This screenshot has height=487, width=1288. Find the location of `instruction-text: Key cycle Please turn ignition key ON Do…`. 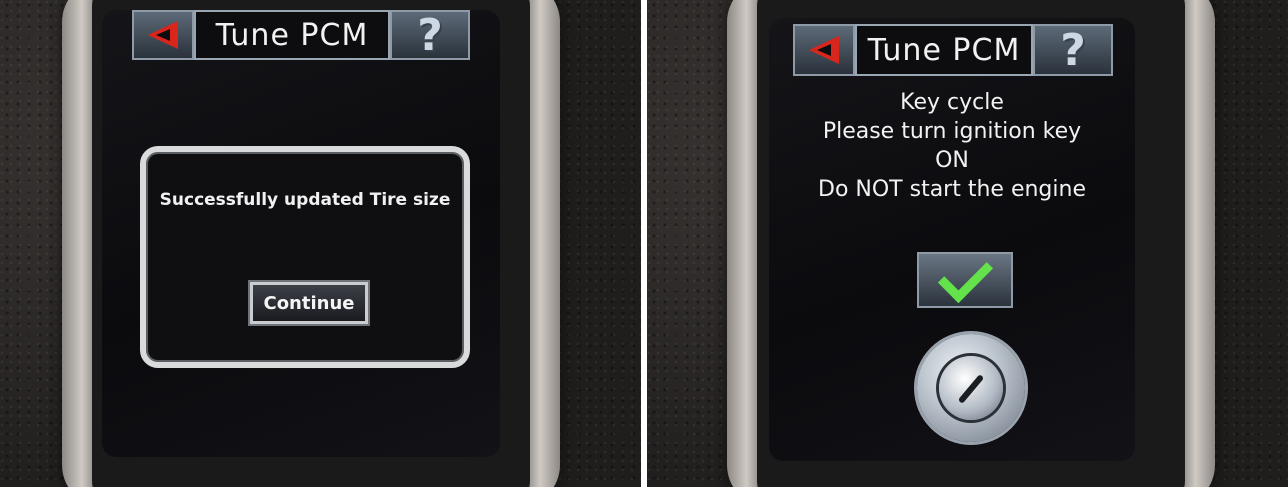

instruction-text: Key cycle Please turn ignition key ON Do… is located at coordinates (952, 146).